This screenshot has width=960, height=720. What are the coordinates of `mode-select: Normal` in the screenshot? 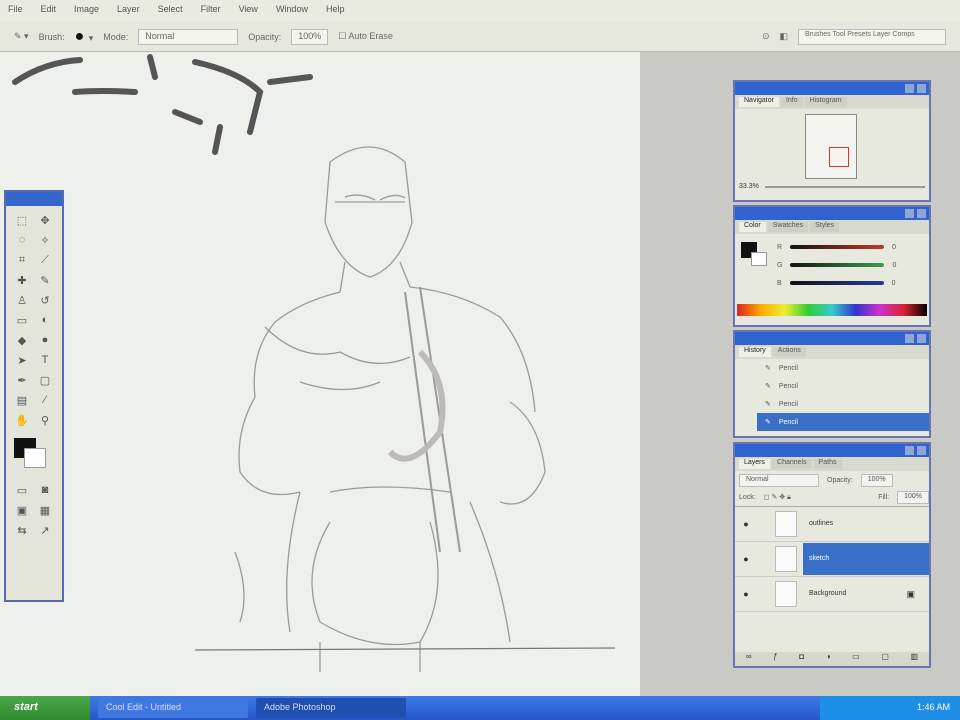 It's located at (188, 36).